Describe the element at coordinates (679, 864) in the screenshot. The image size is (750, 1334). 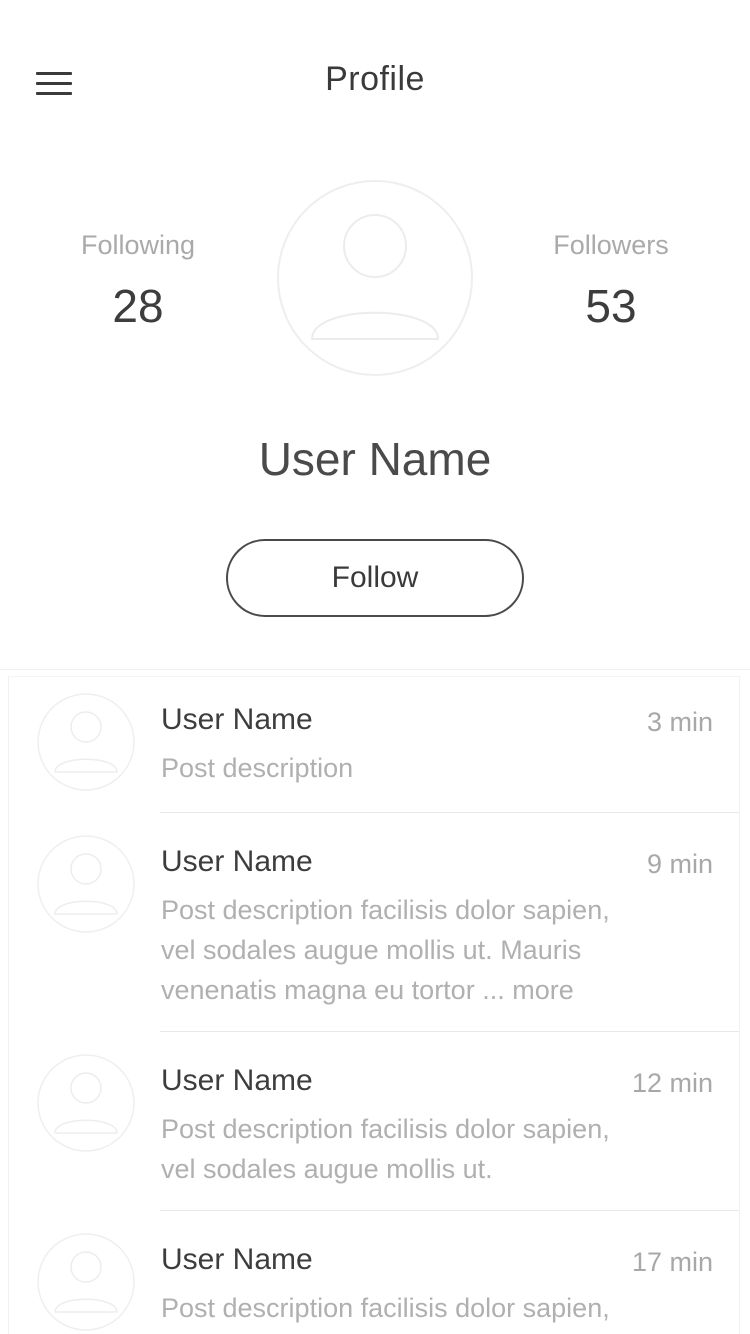
I see `post-time: 9 min` at that location.